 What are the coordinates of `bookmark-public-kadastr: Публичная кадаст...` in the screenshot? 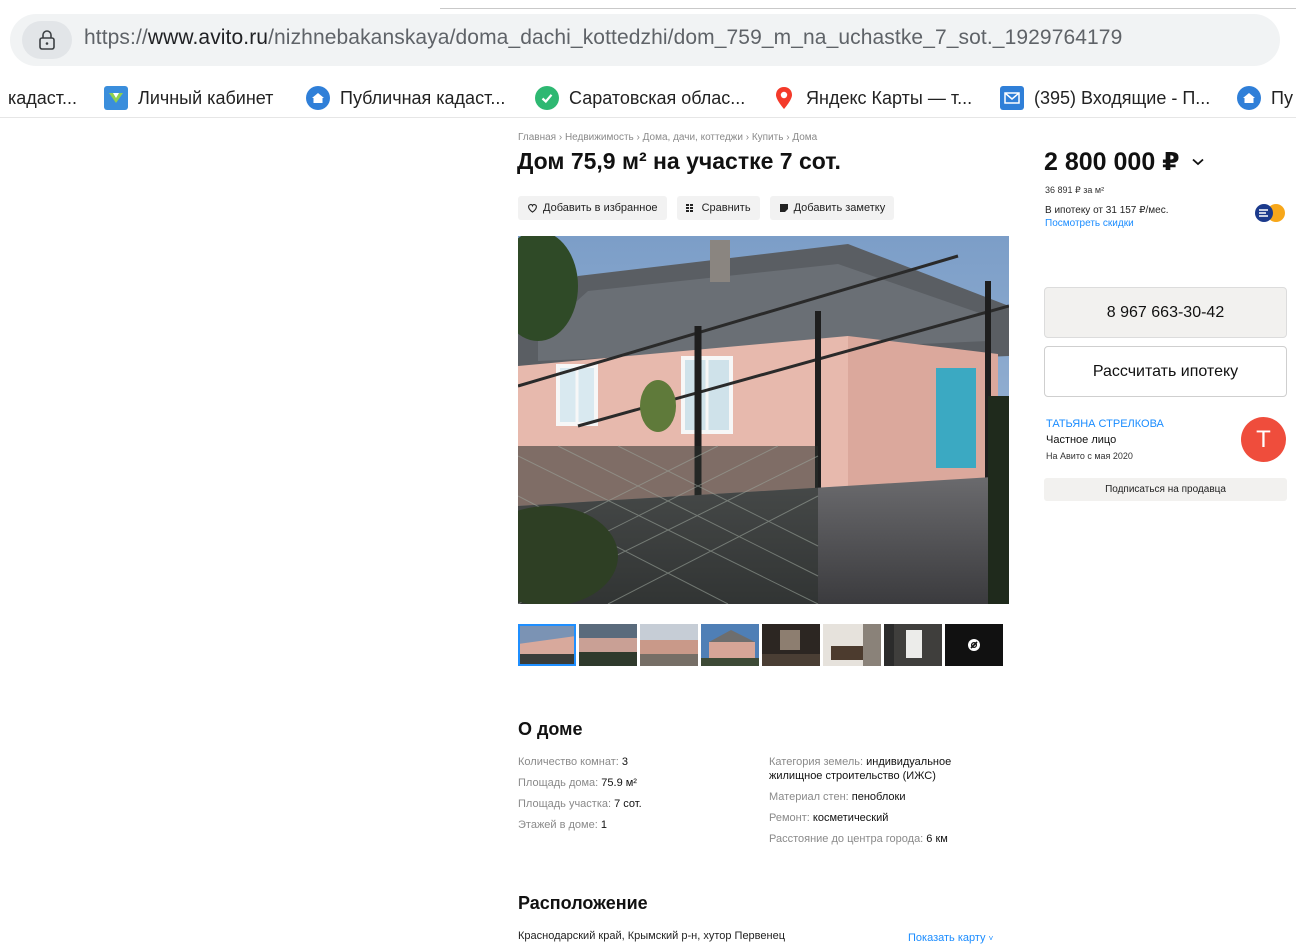 It's located at (405, 98).